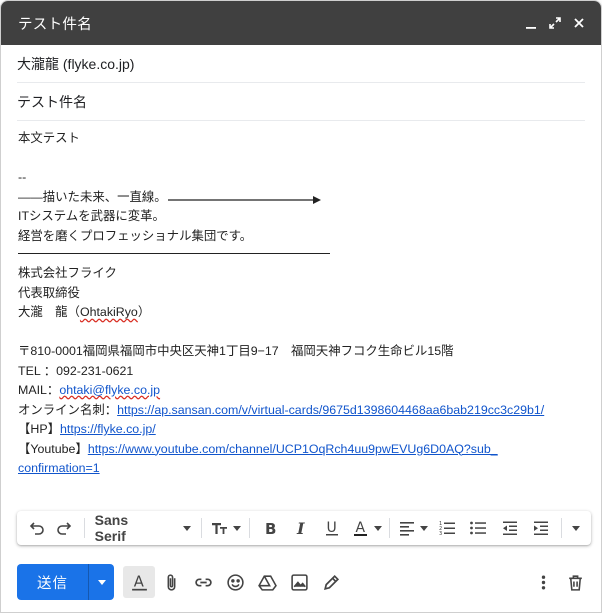  What do you see at coordinates (446, 528) in the screenshot?
I see `numbered-list-icon: 123` at bounding box center [446, 528].